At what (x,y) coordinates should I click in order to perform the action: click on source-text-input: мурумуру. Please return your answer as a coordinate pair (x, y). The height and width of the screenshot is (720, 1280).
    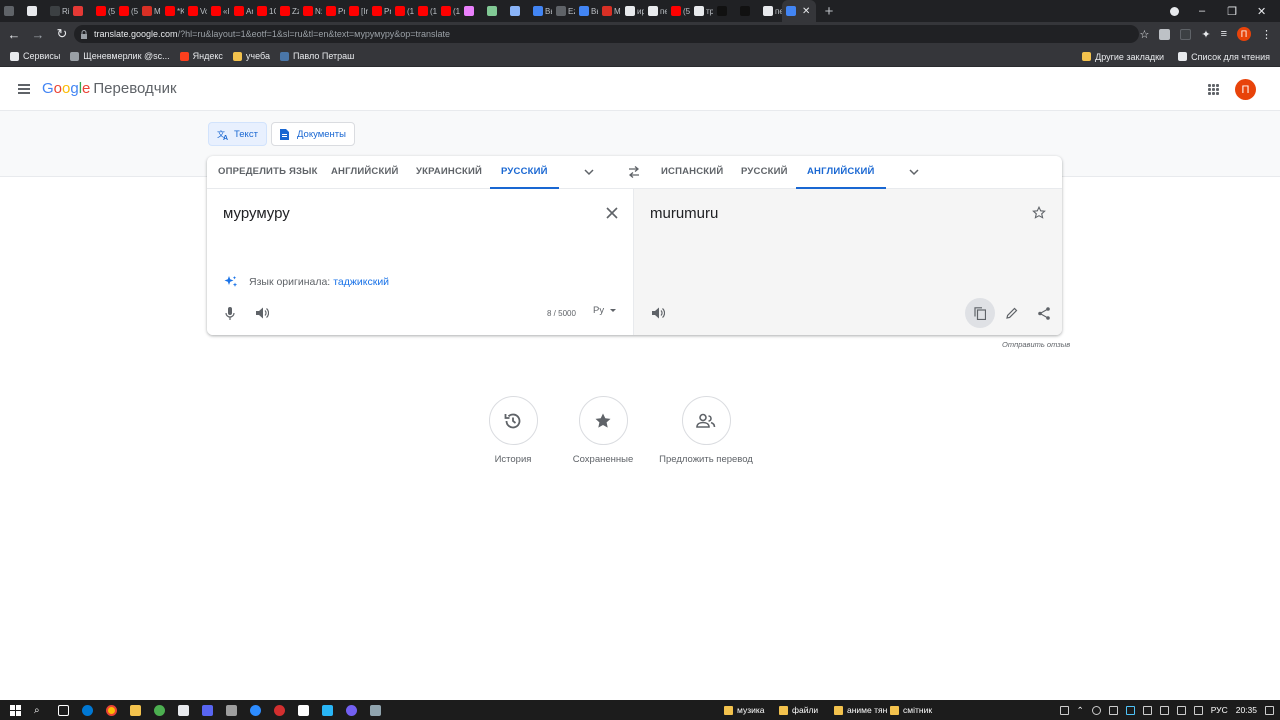
    Looking at the image, I should click on (256, 213).